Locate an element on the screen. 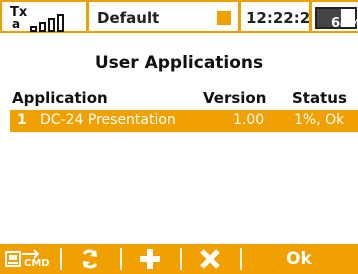  row-version: 1.00 is located at coordinates (249, 120).